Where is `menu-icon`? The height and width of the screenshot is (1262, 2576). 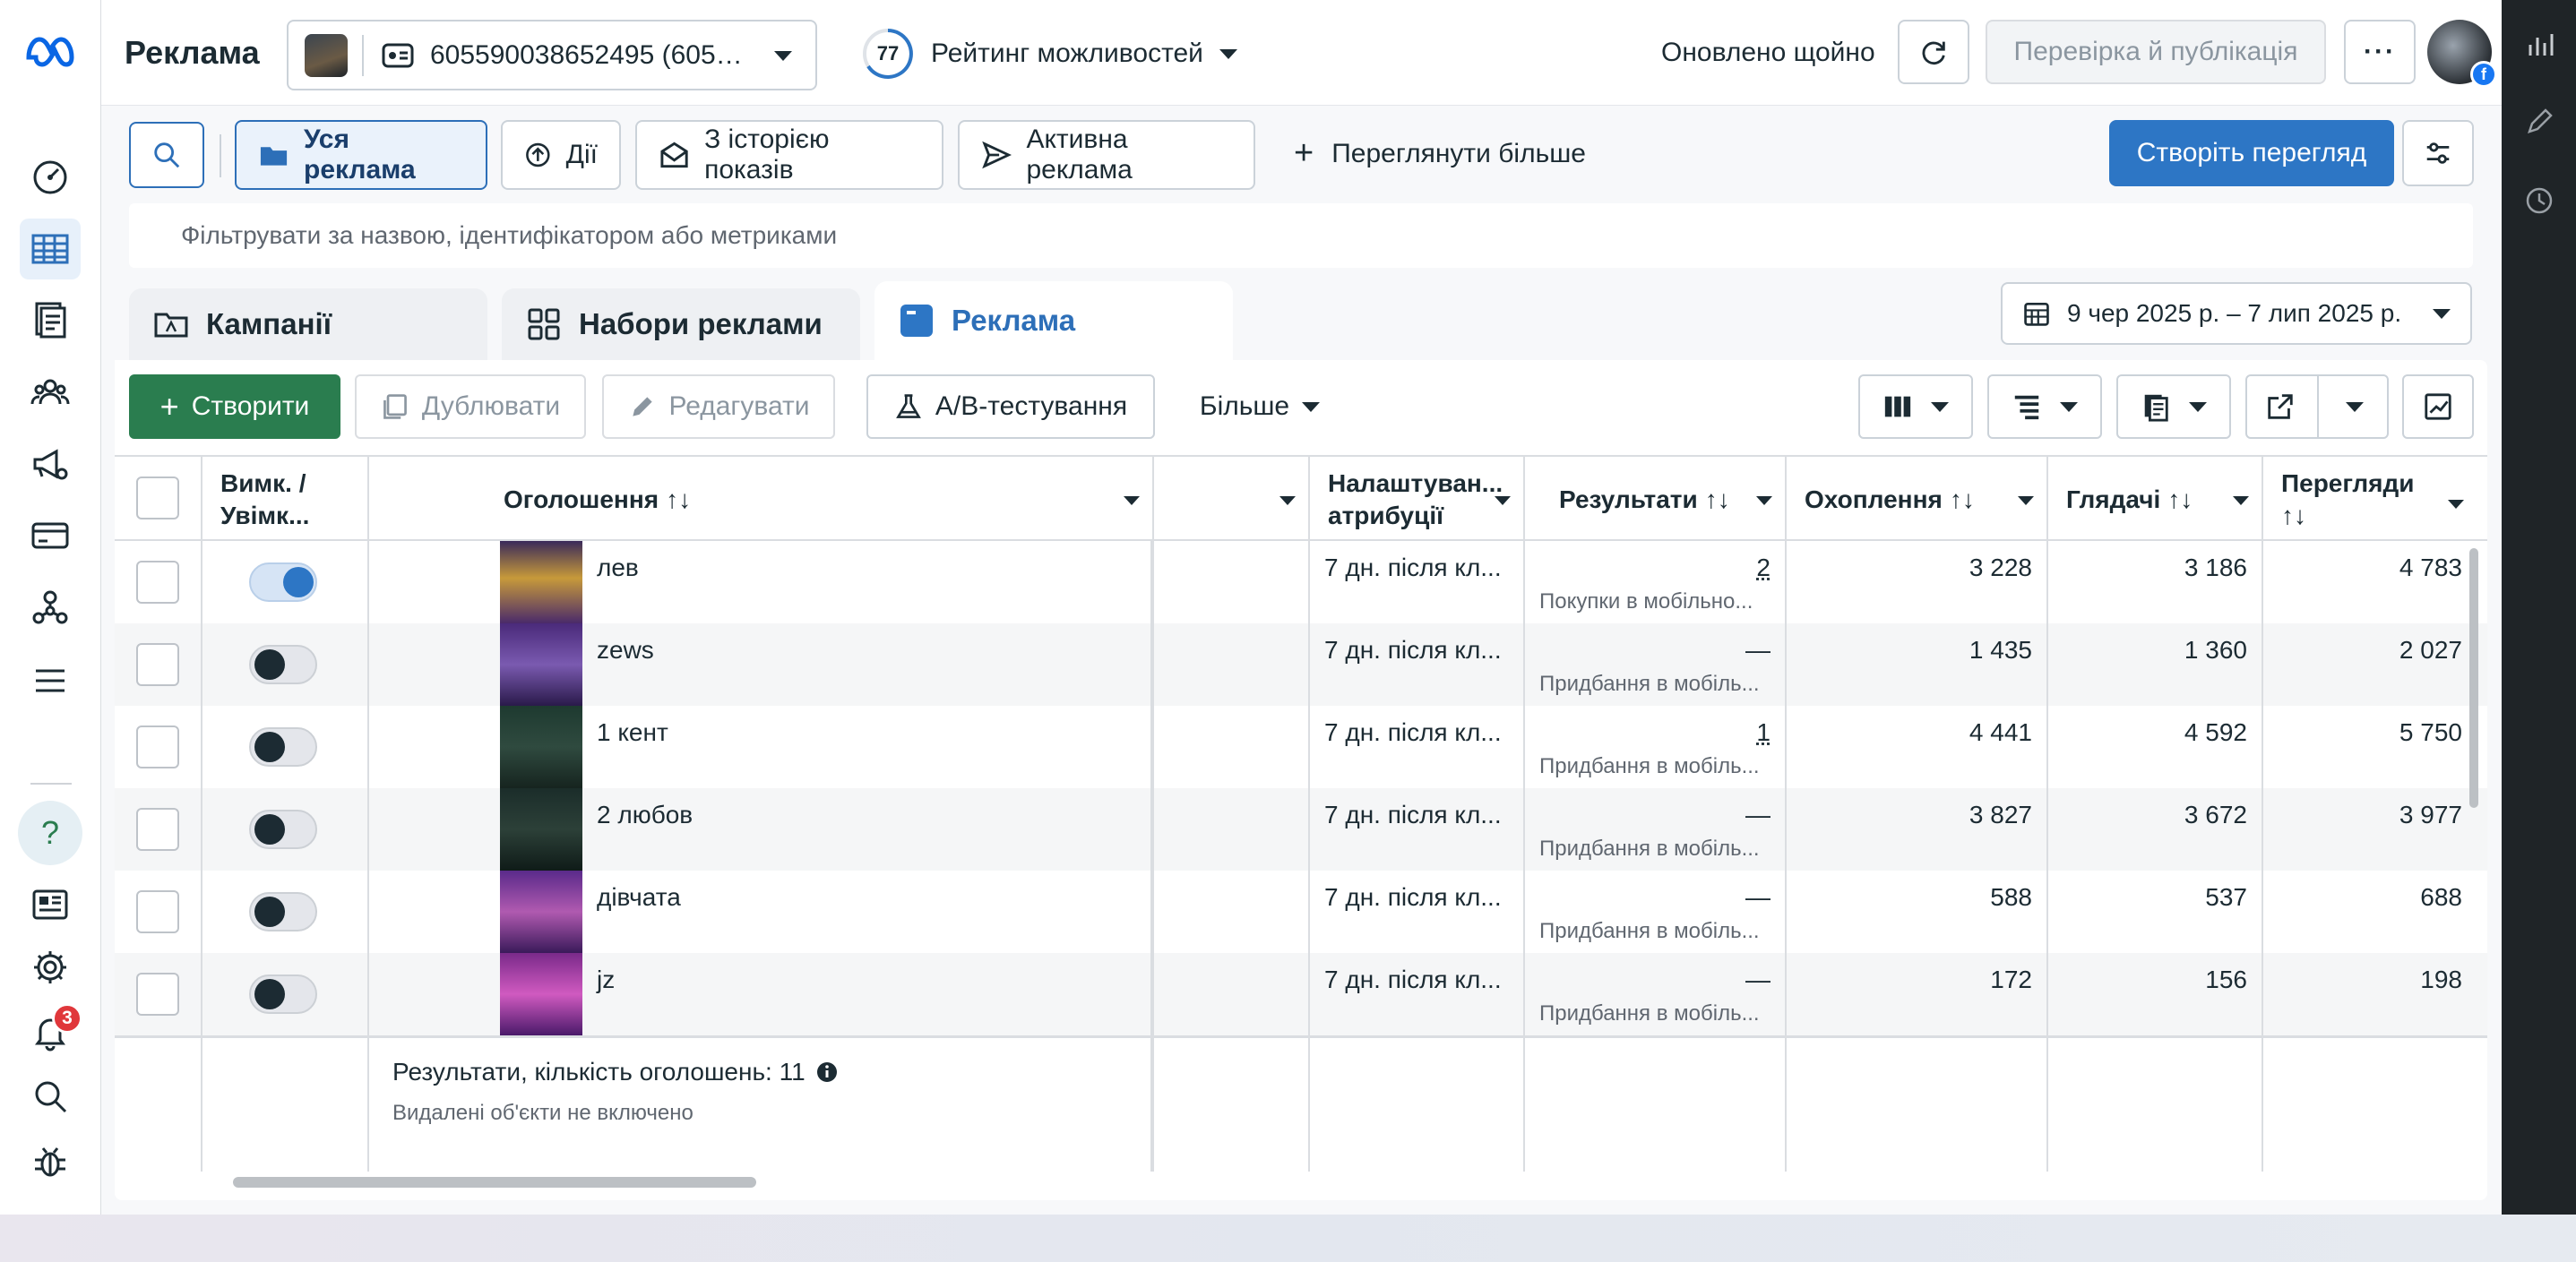 menu-icon is located at coordinates (51, 681).